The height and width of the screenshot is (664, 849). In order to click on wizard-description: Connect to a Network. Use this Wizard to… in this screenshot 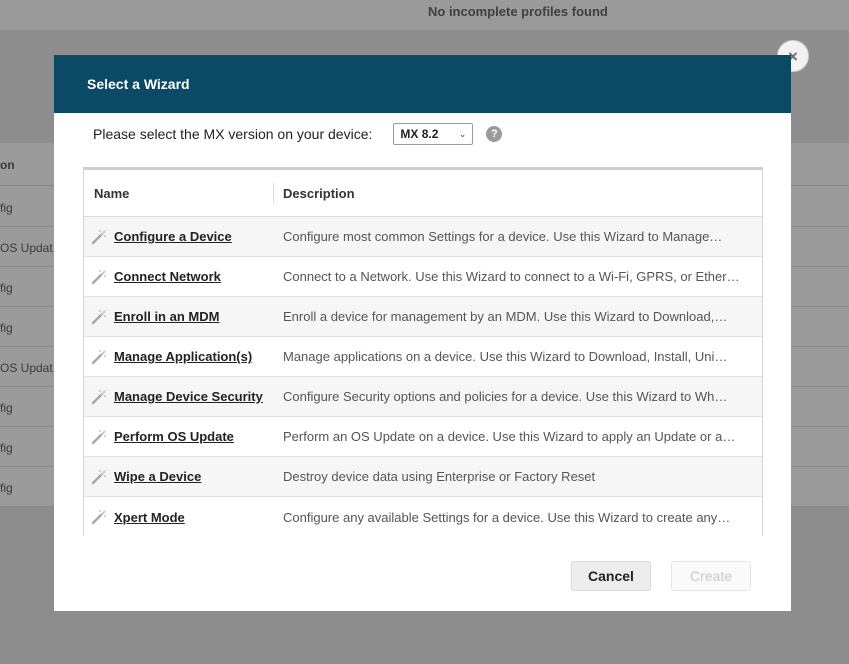, I will do `click(511, 276)`.